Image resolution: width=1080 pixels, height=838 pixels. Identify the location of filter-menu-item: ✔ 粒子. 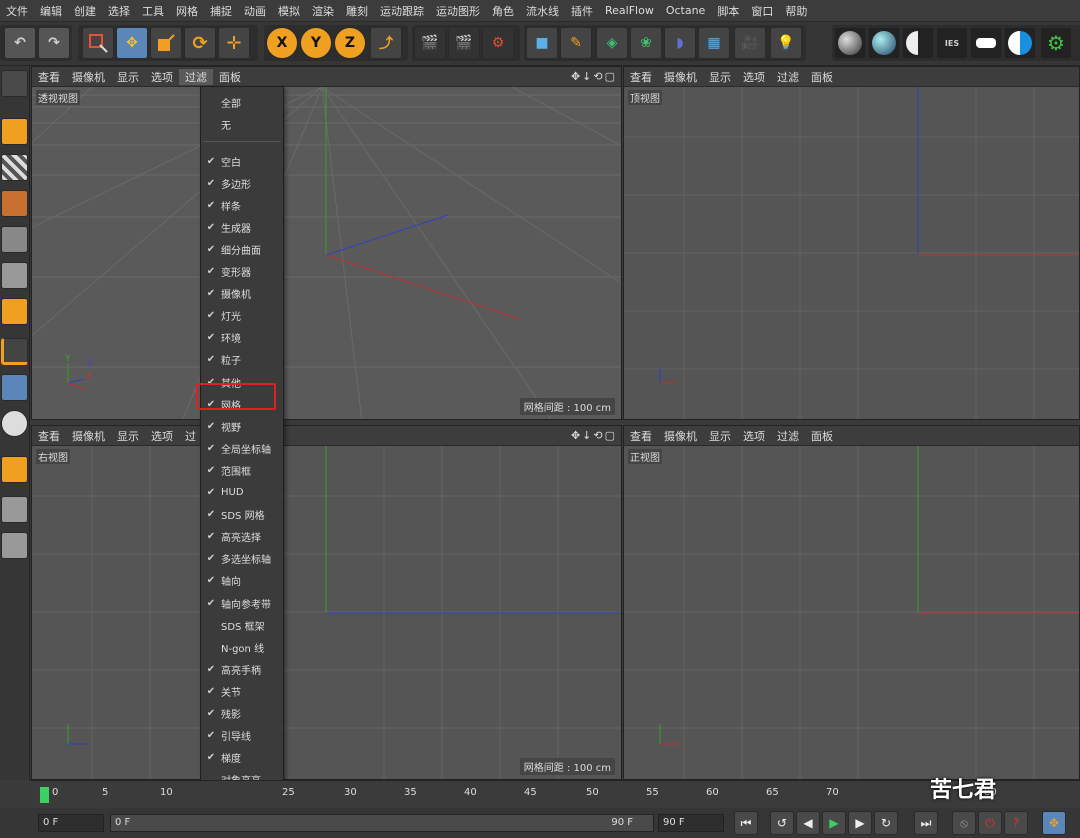
(242, 360).